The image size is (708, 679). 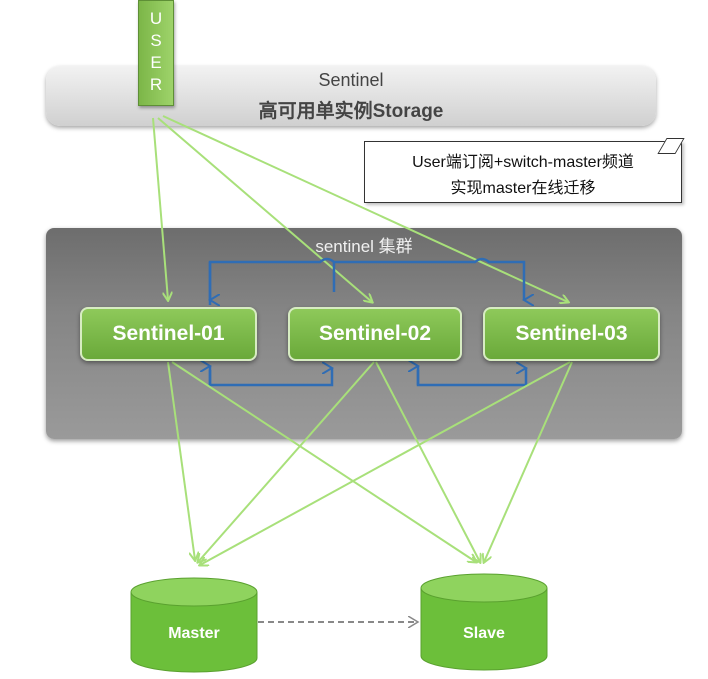 I want to click on master-label: Master, so click(x=194, y=633).